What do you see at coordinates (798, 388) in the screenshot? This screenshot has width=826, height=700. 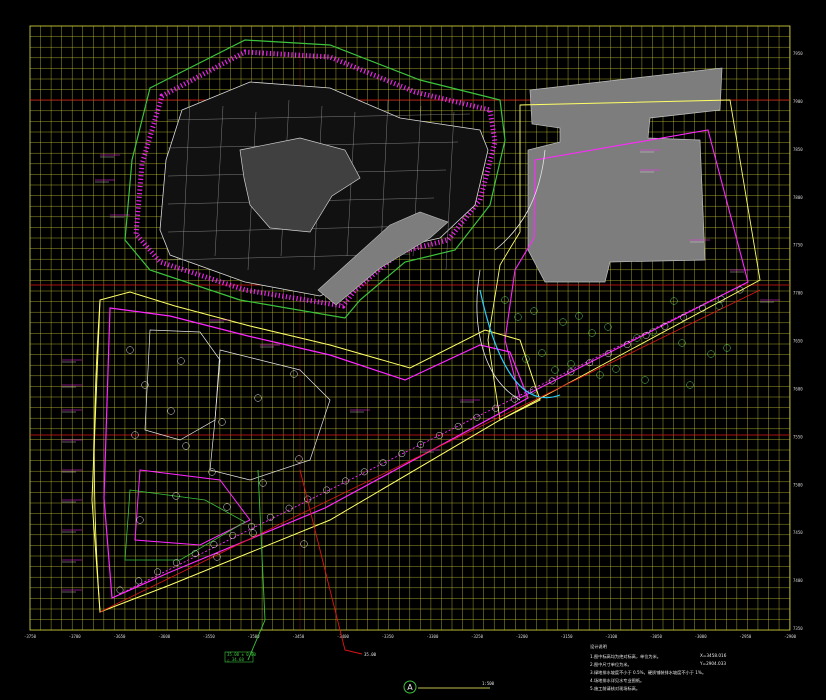 I see `y-axis-label: 7600` at bounding box center [798, 388].